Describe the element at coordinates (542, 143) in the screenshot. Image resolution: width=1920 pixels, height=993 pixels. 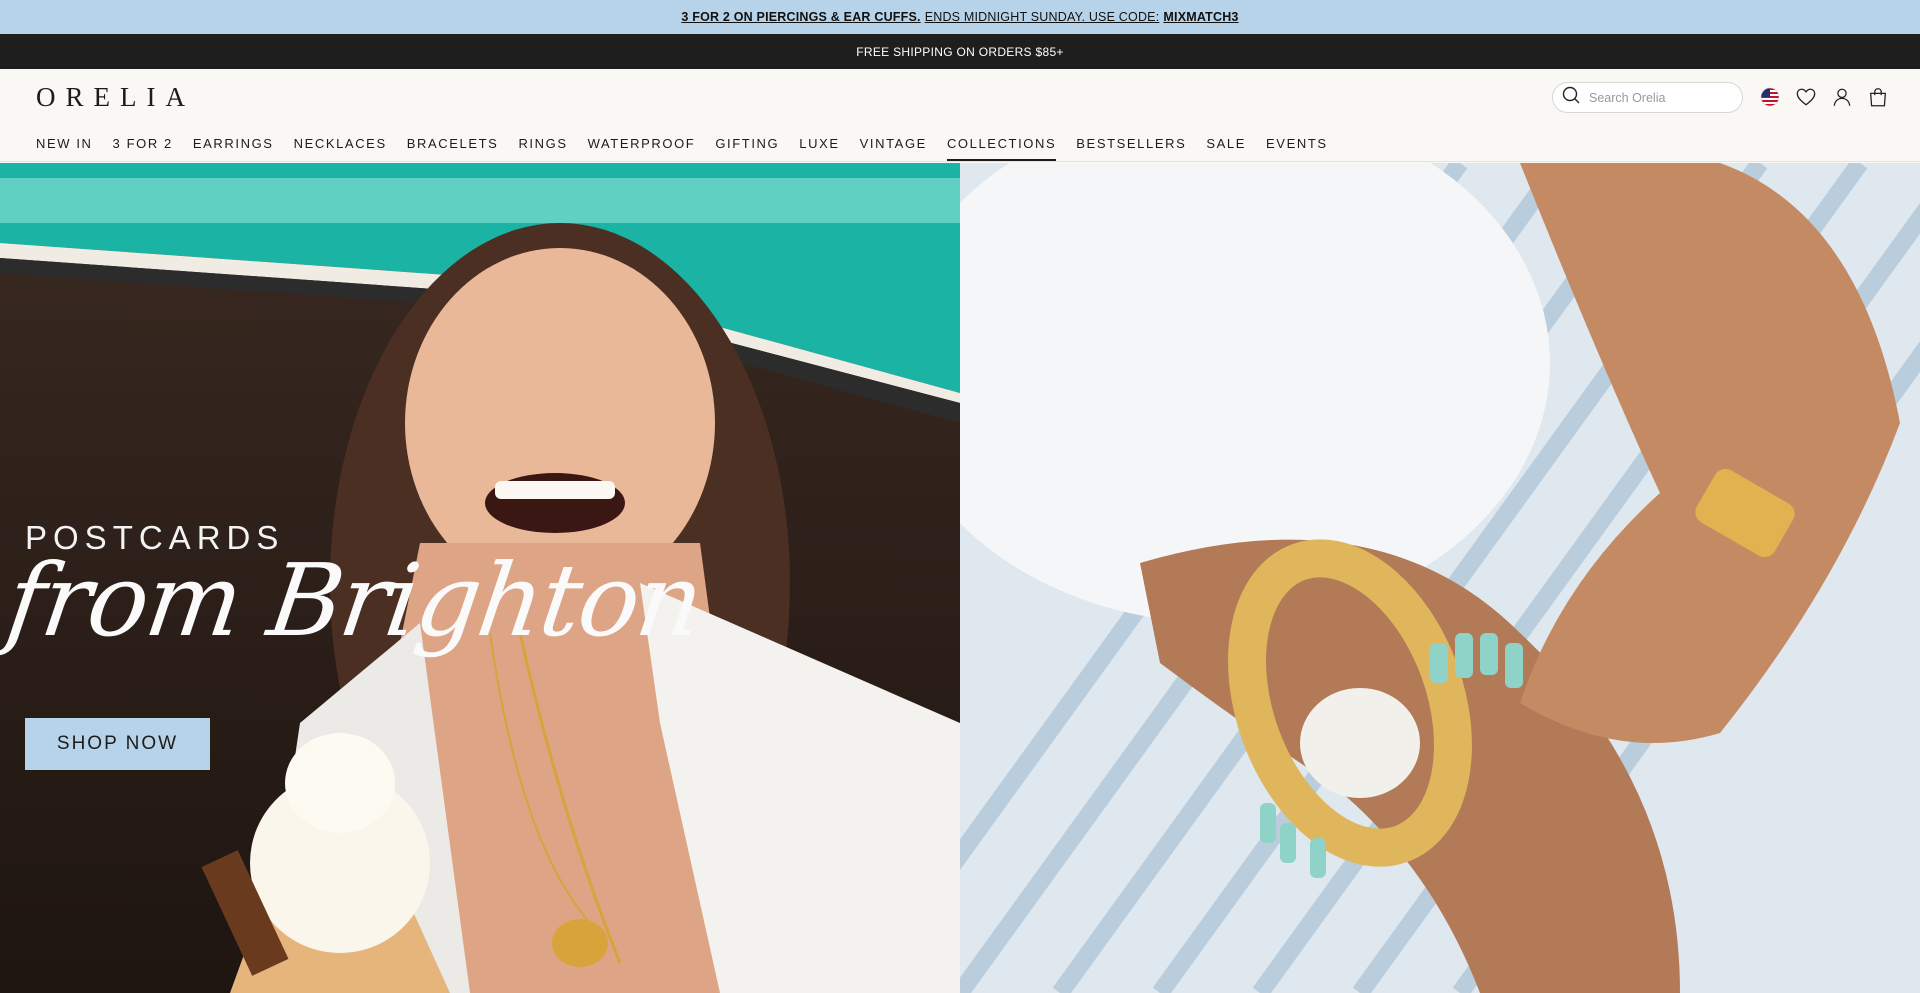
I see `nav-item-rings: RINGS` at that location.